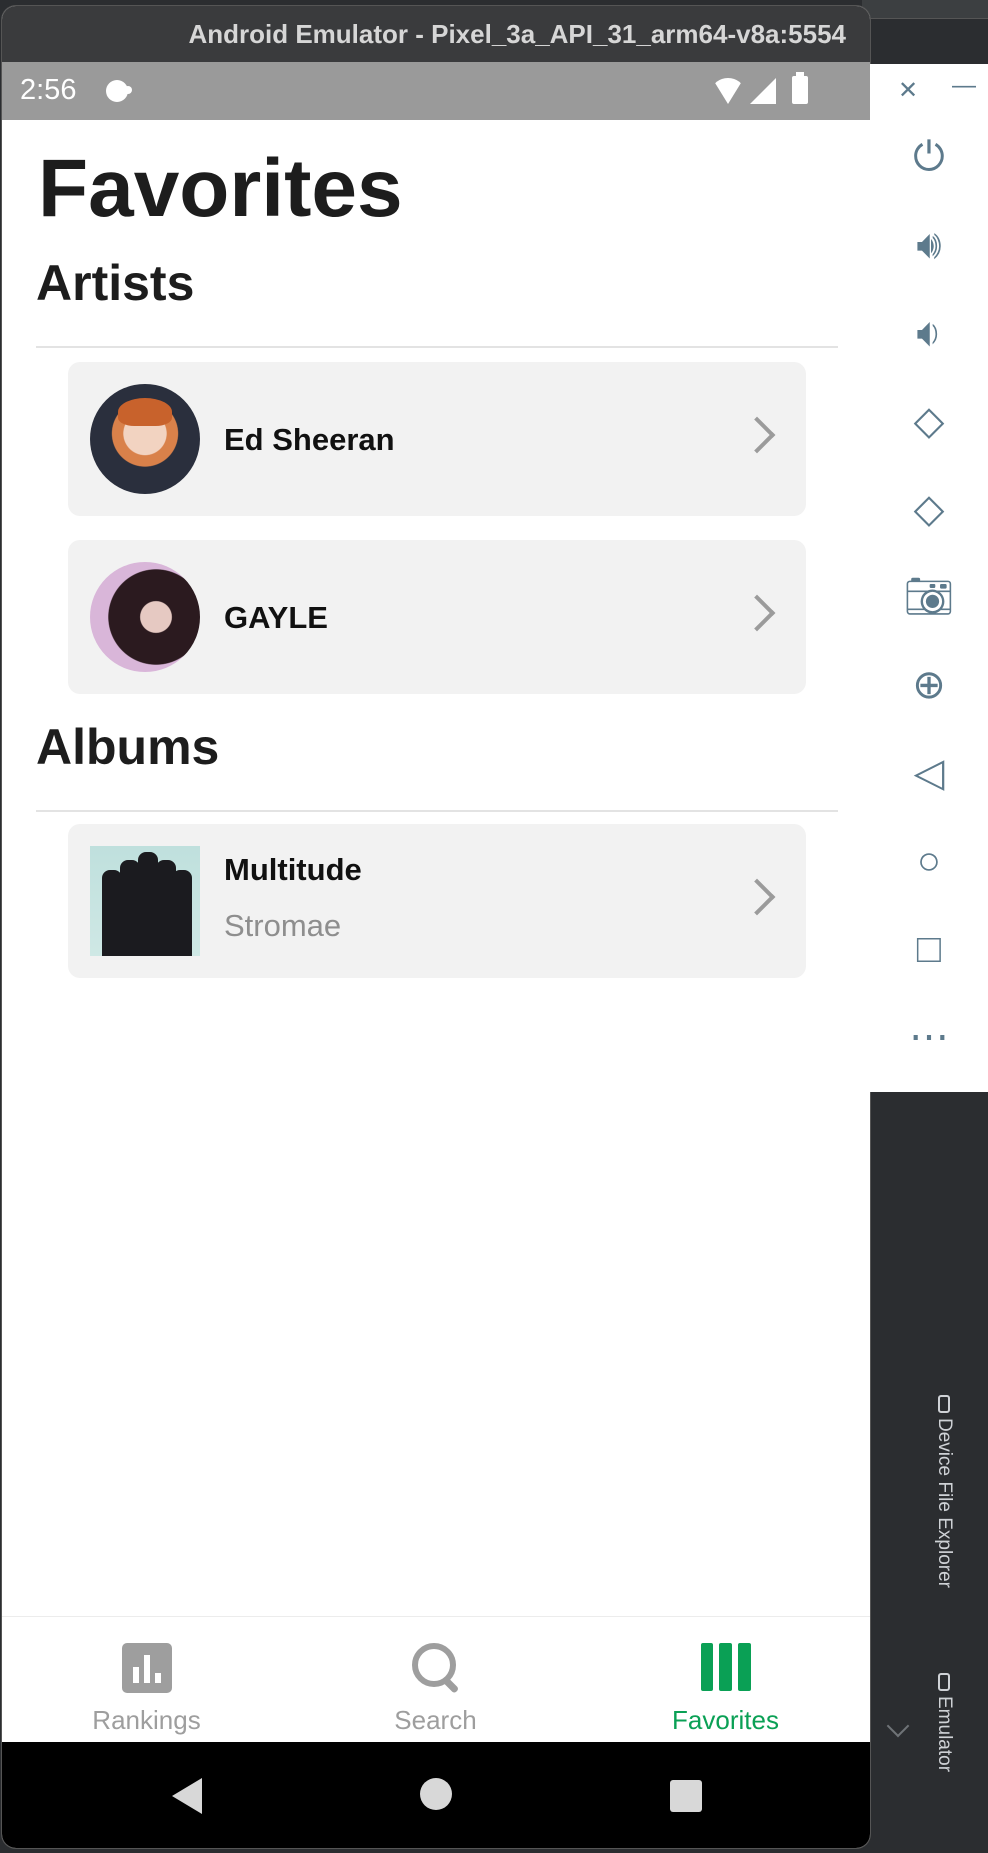 This screenshot has width=988, height=1853. Describe the element at coordinates (145, 901) in the screenshot. I see `album-cover` at that location.